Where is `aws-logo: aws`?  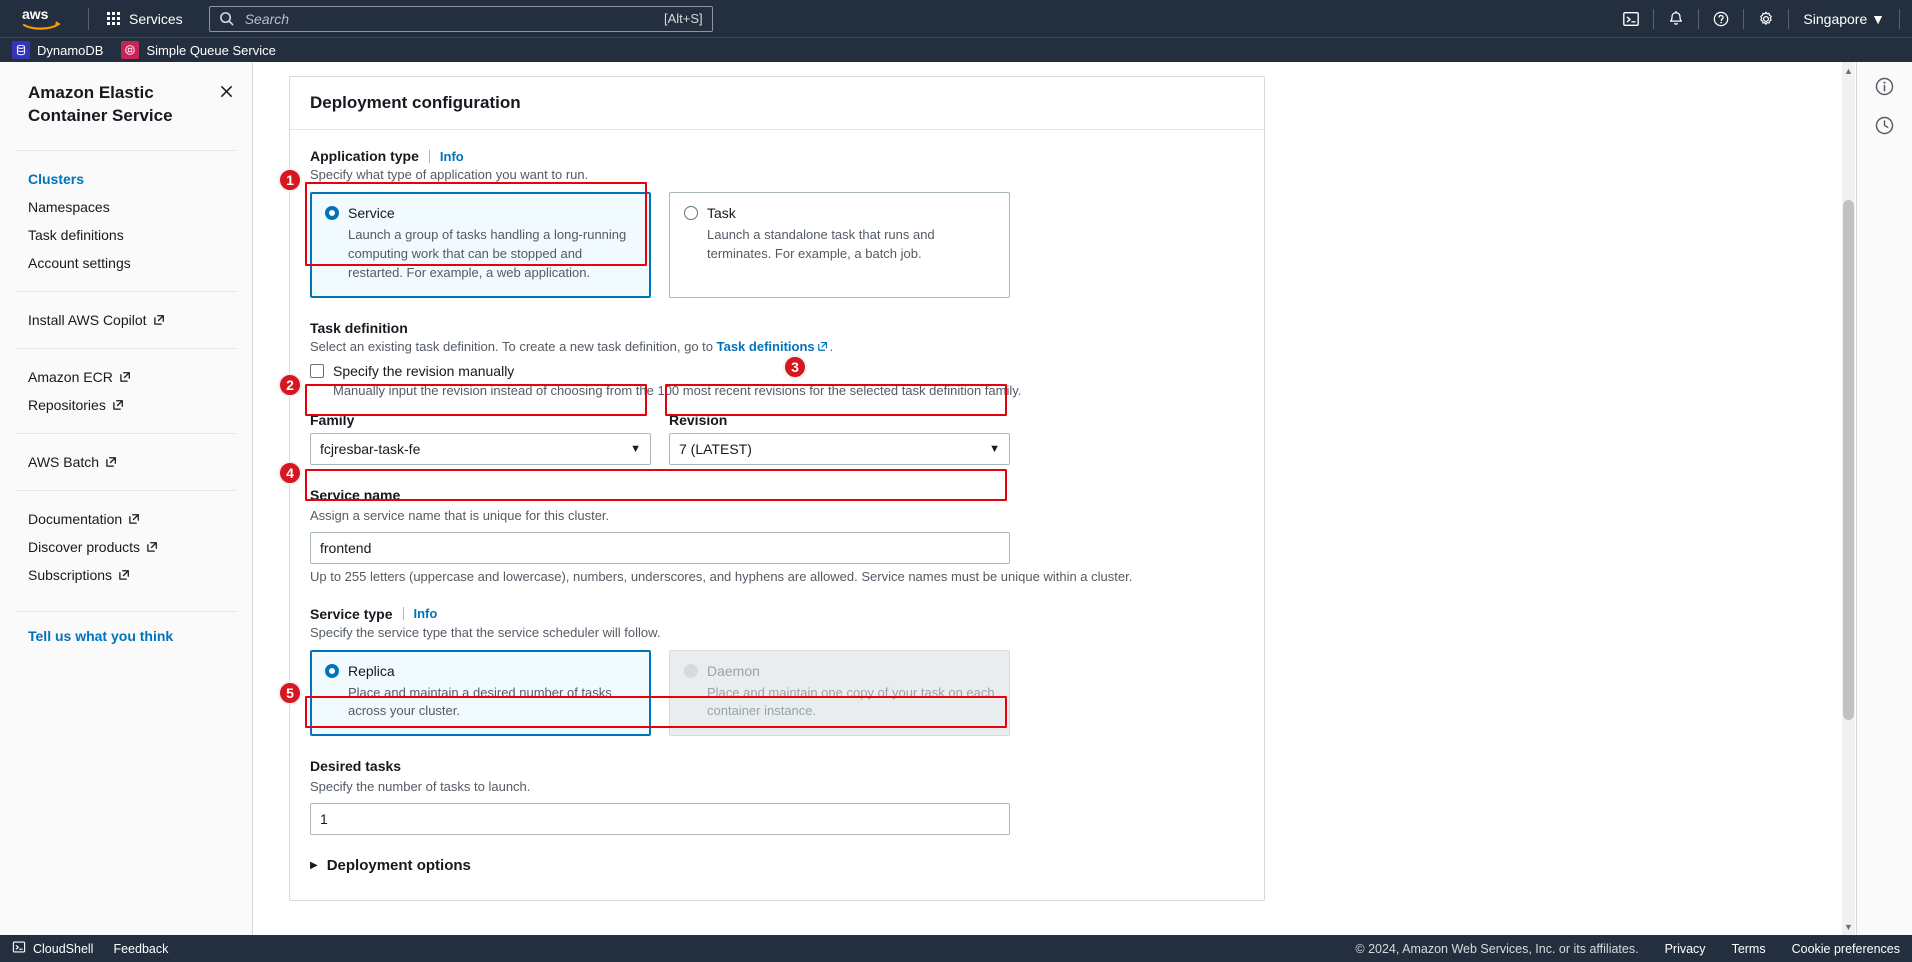 aws-logo: aws is located at coordinates (45, 19).